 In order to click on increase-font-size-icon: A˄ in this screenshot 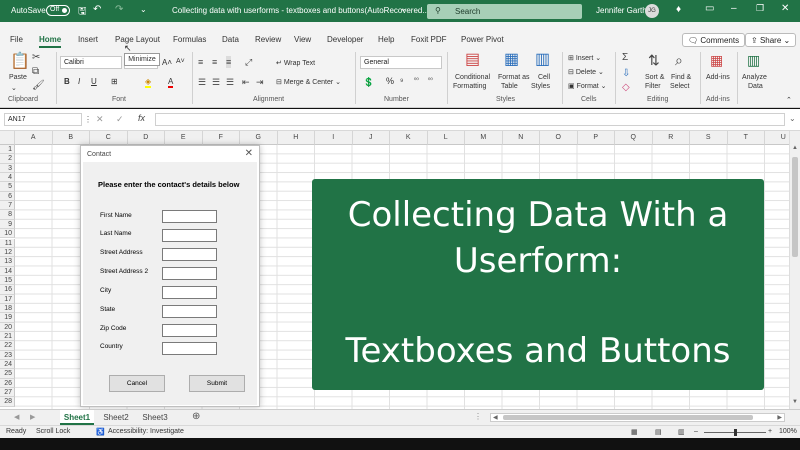, I will do `click(167, 62)`.